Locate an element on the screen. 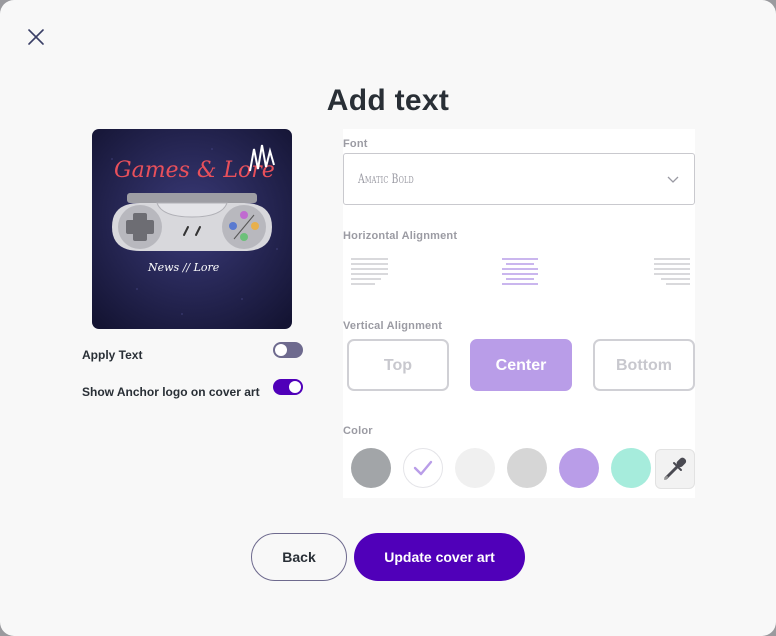 The image size is (776, 636). align-center-icon is located at coordinates (520, 271).